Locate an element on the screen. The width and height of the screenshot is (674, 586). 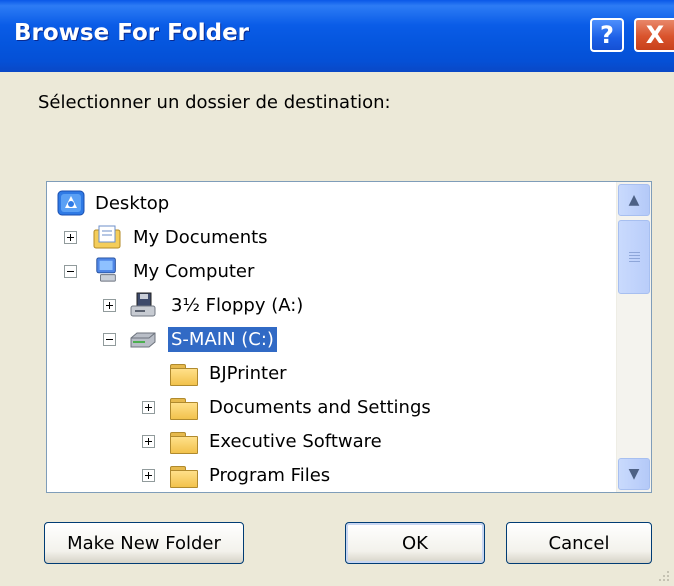
scroll-down-button: ▼ is located at coordinates (634, 474).